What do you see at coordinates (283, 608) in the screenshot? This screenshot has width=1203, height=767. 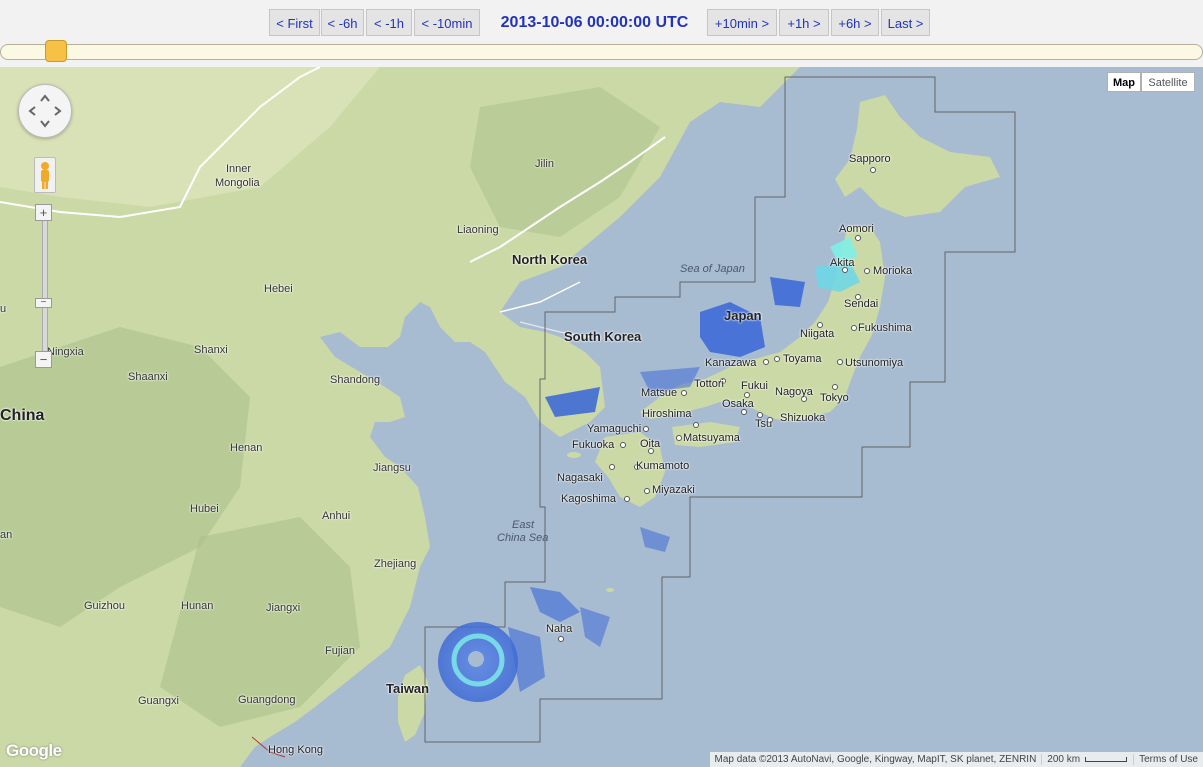 I see `label-jiangxi: Jiangxi` at bounding box center [283, 608].